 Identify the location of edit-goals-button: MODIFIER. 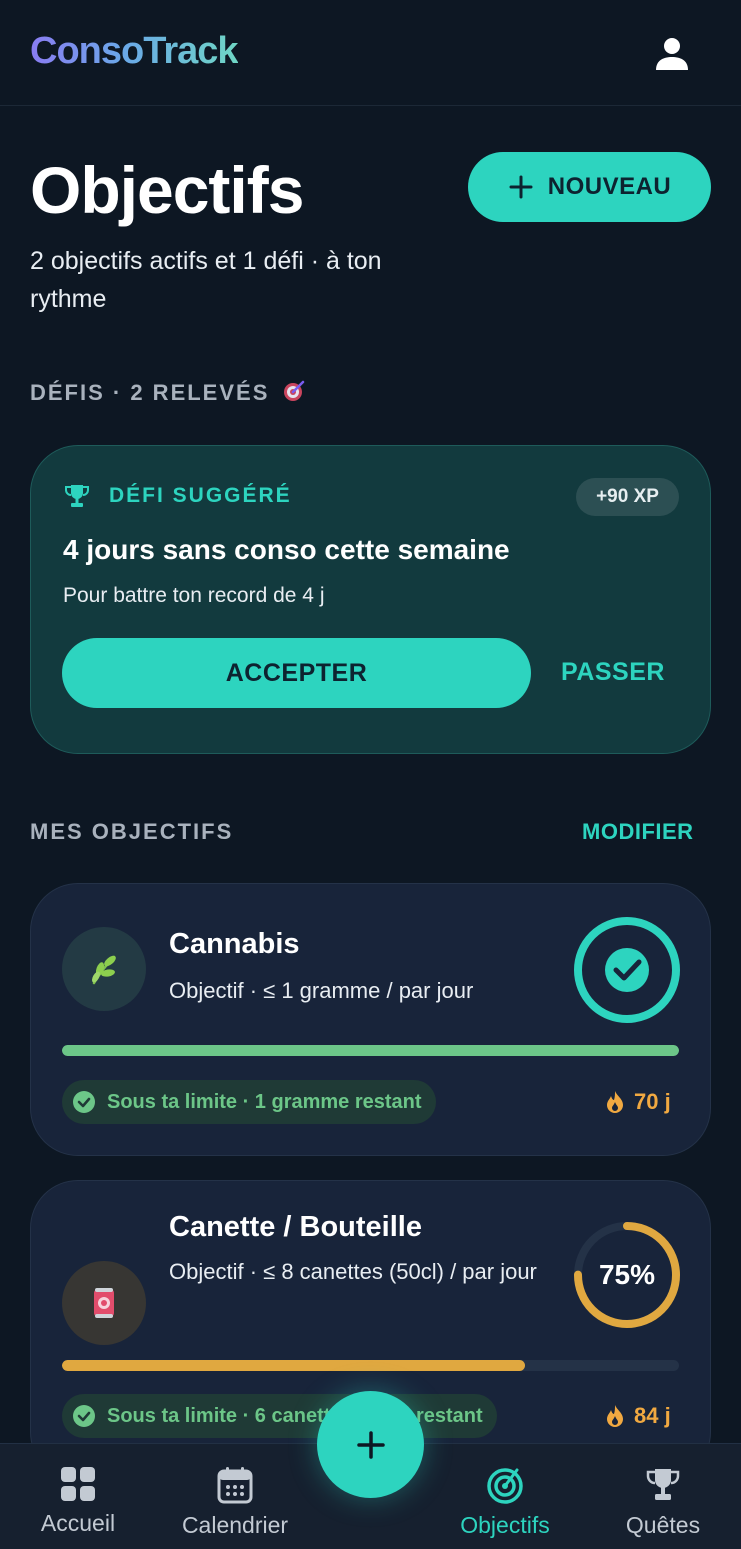
(638, 832).